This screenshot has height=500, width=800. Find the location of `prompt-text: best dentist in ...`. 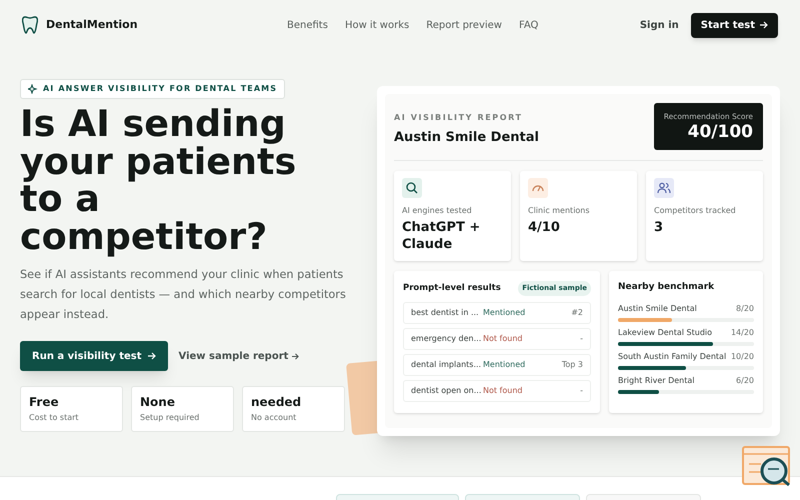

prompt-text: best dentist in ... is located at coordinates (445, 312).